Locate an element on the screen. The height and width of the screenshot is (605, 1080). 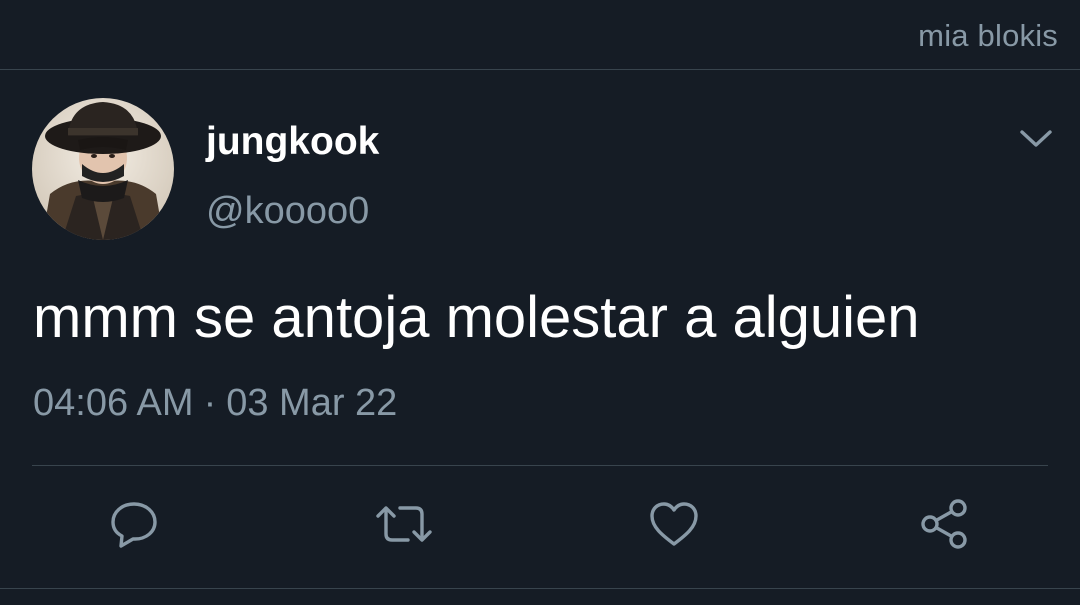
watermark: mia blokis is located at coordinates (988, 35).